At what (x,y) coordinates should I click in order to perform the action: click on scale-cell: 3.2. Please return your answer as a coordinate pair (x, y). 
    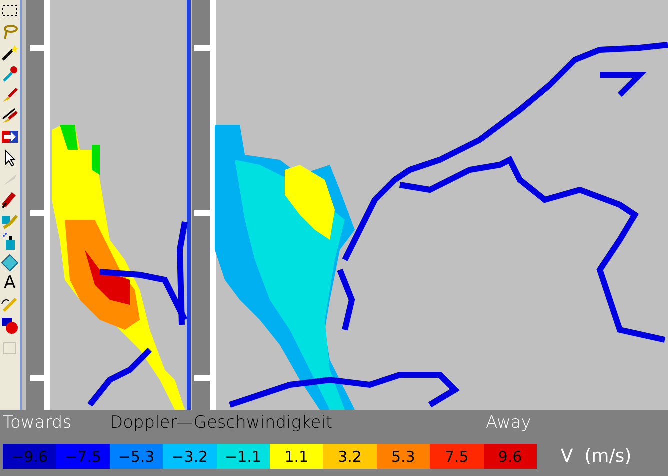
    Looking at the image, I should click on (350, 456).